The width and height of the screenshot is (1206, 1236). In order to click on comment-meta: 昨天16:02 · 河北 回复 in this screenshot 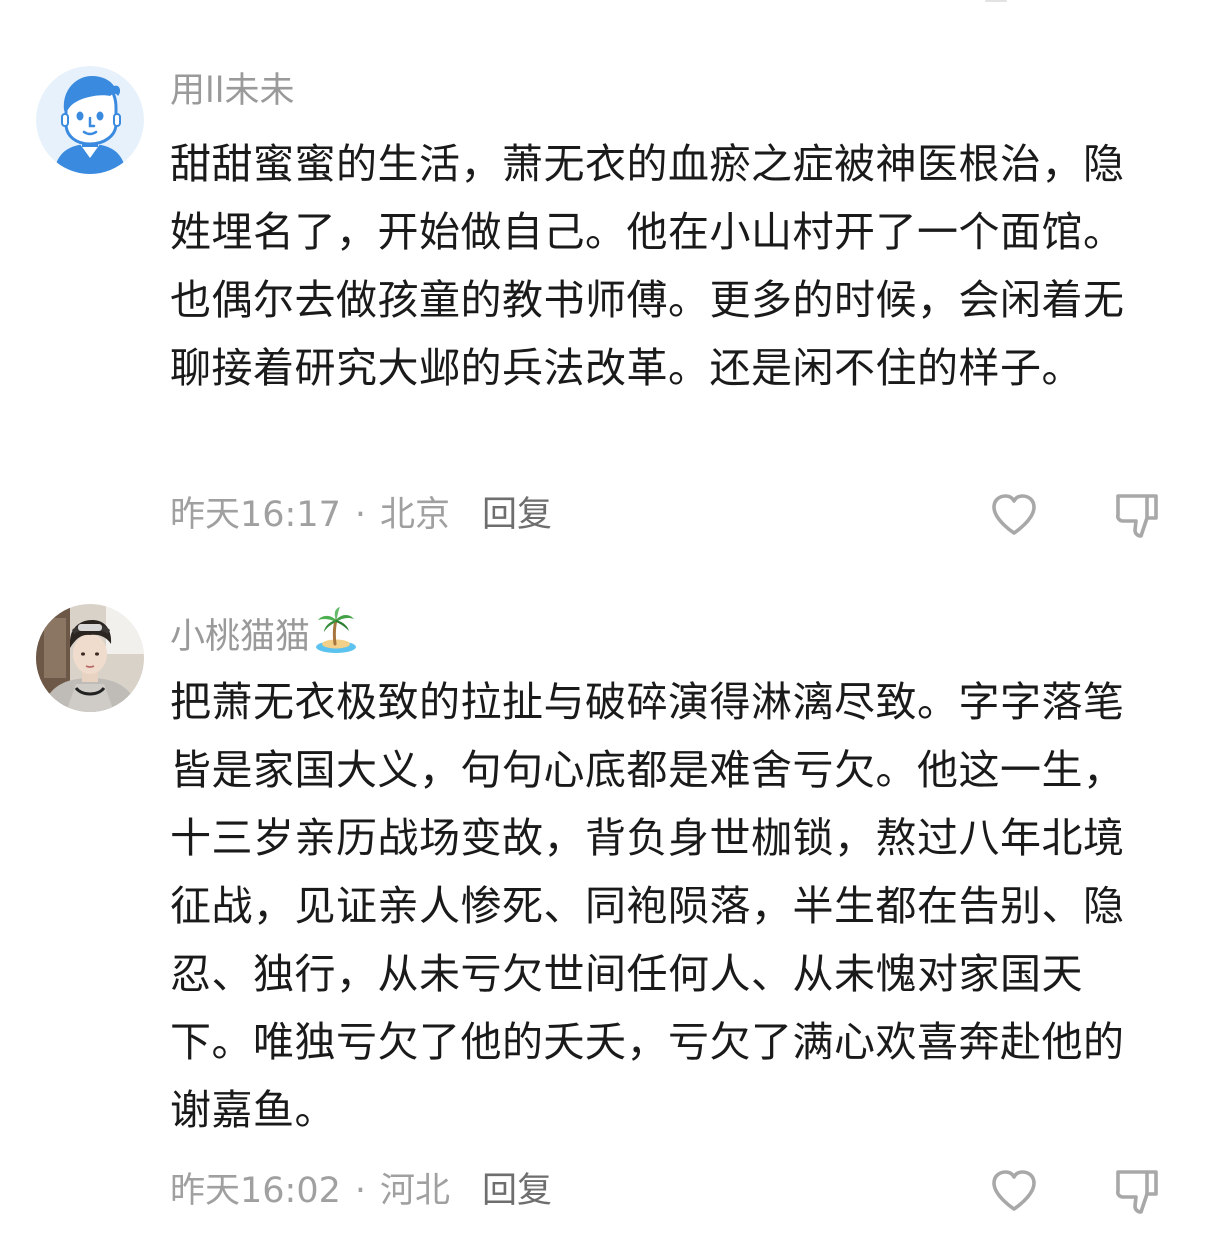, I will do `click(361, 1191)`.